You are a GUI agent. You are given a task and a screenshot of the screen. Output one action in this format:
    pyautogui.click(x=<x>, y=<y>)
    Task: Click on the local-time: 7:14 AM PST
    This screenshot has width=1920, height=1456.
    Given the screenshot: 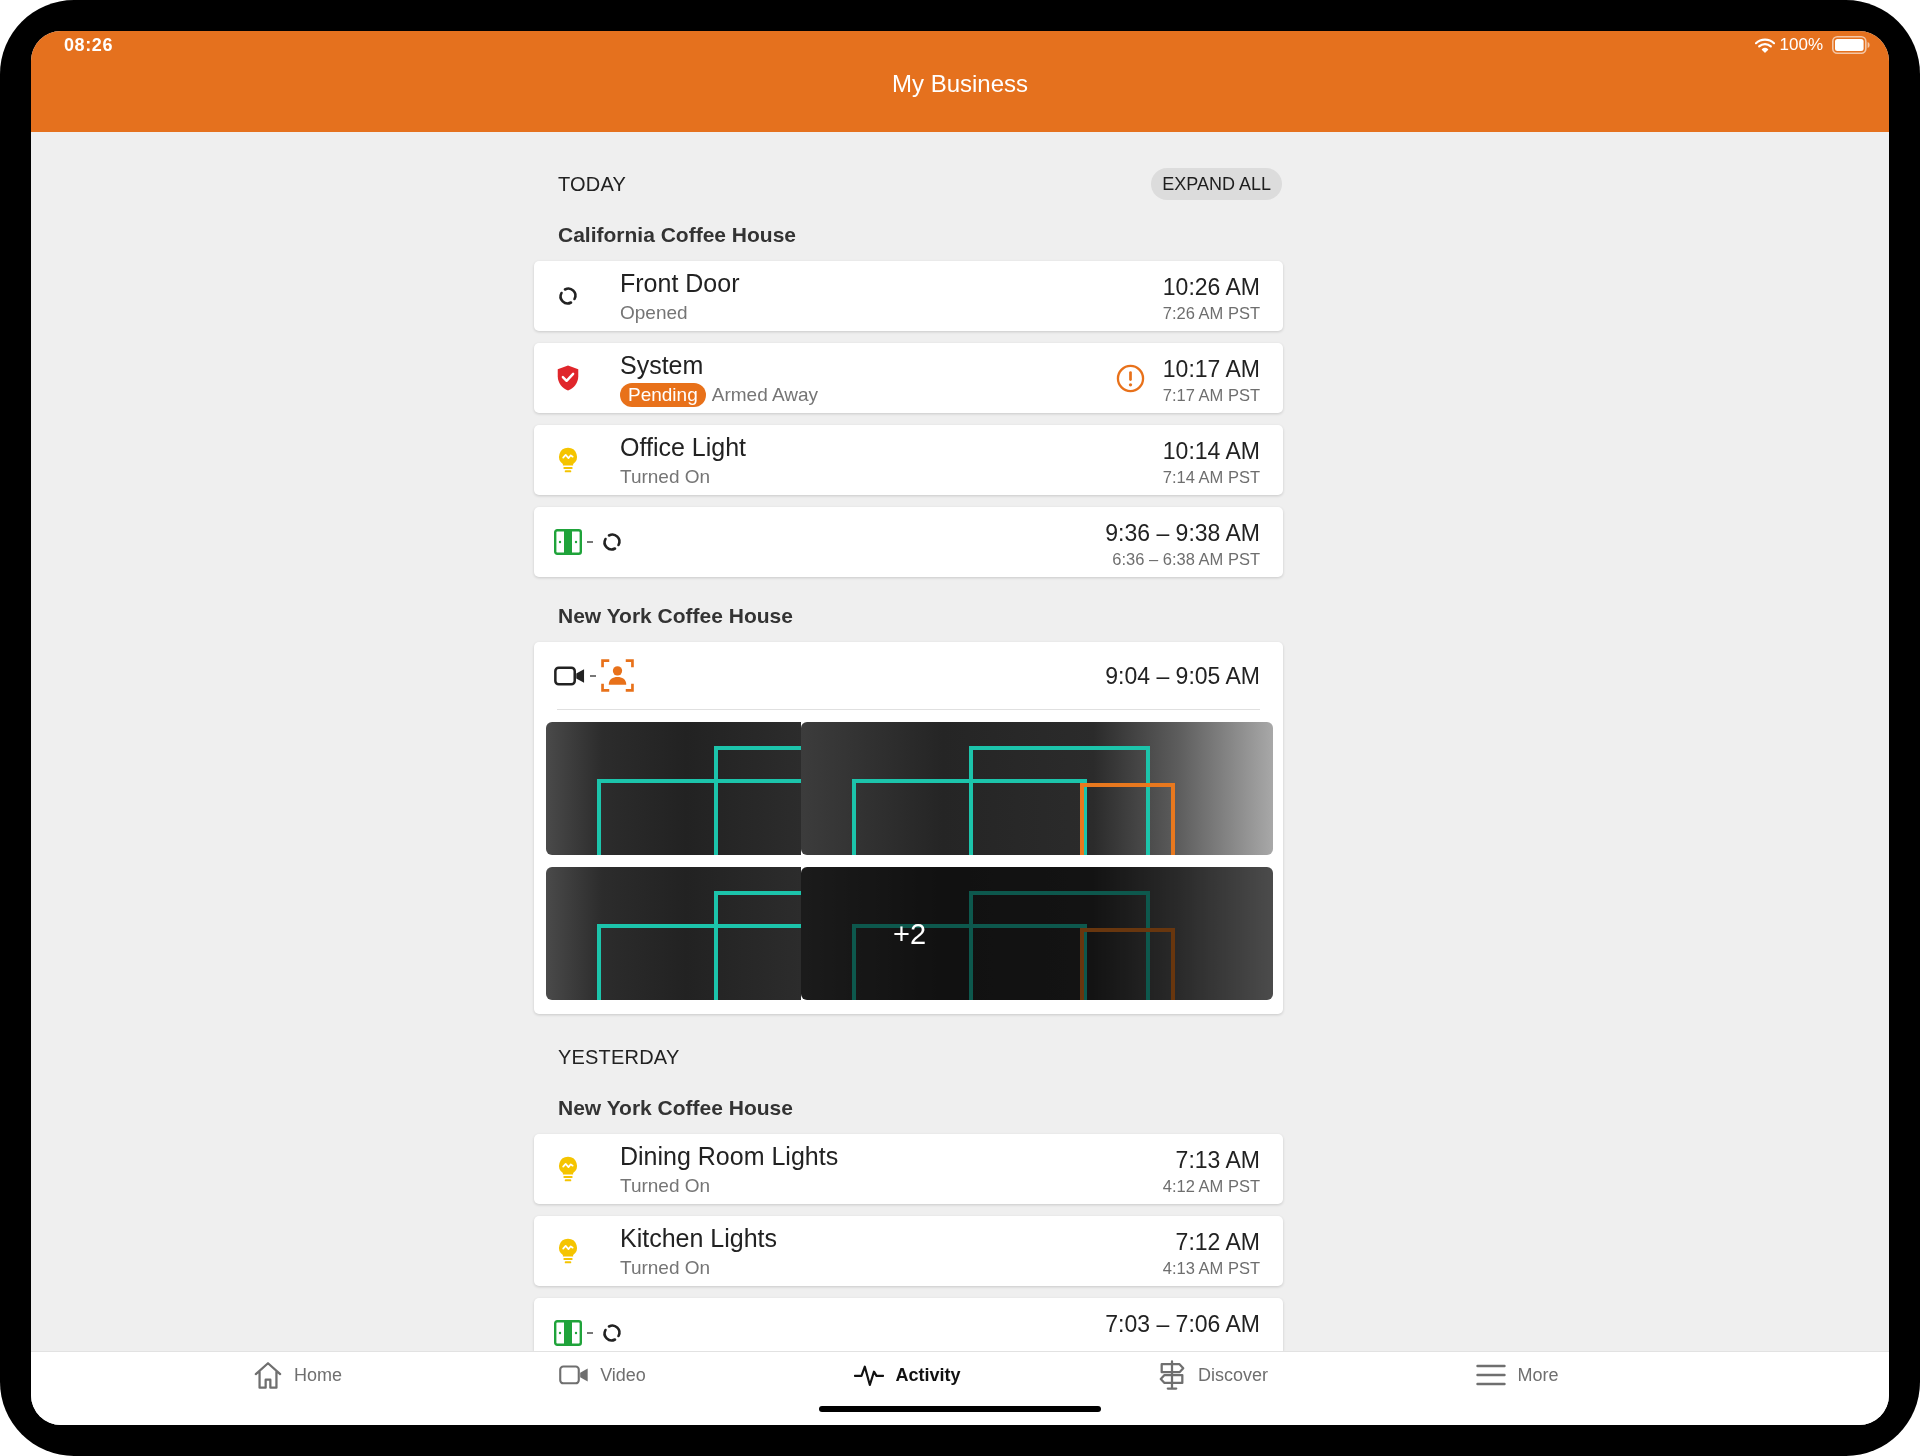 What is the action you would take?
    pyautogui.click(x=1211, y=477)
    